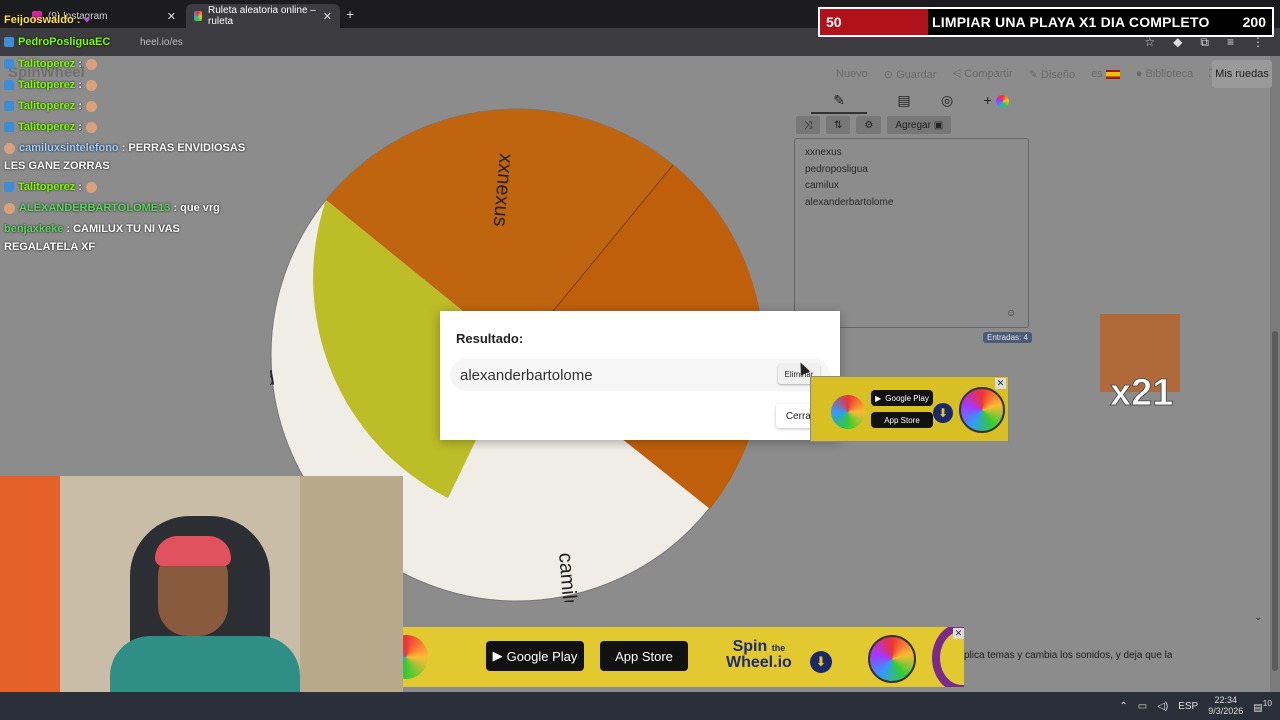 The width and height of the screenshot is (1280, 720). I want to click on spinwheel-favicon-icon, so click(198, 16).